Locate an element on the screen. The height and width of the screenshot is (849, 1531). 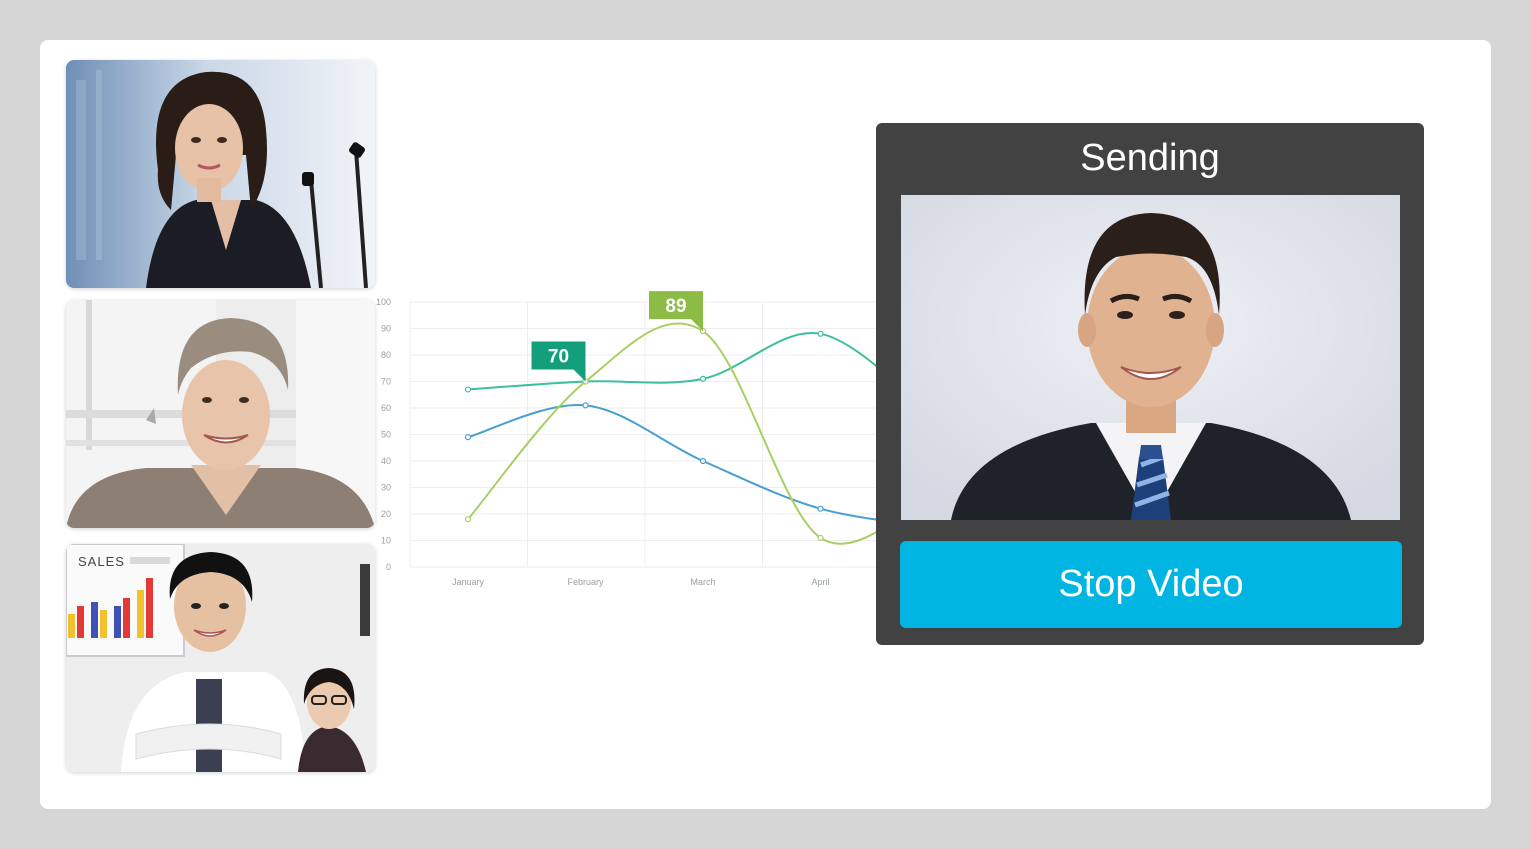
annotation-label: 89 is located at coordinates (675, 306).